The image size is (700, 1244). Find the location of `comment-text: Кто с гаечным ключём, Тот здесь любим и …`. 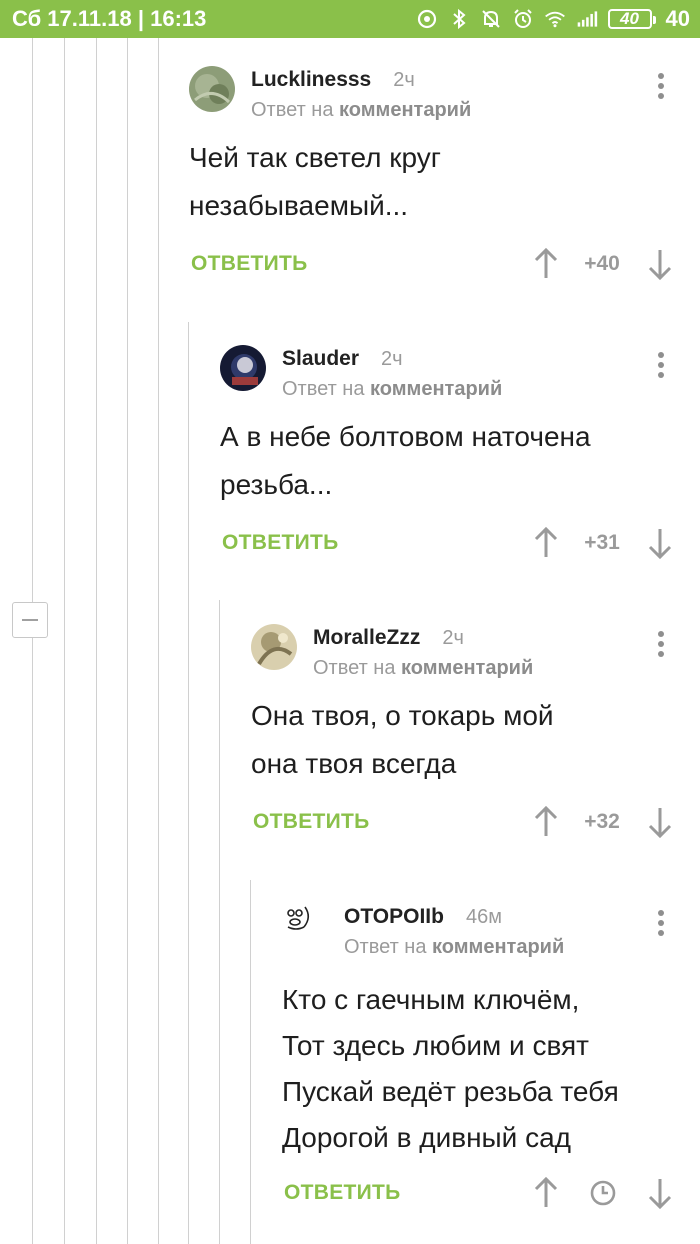

comment-text: Кто с гаечным ключём, Тот здесь любим и … is located at coordinates (450, 1069).